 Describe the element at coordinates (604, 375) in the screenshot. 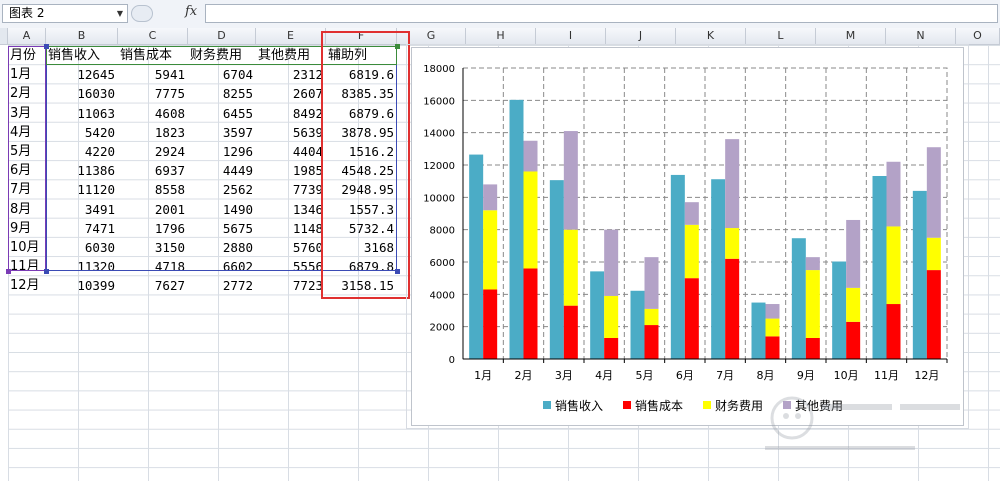

I see `x-tick-label: 4月` at that location.